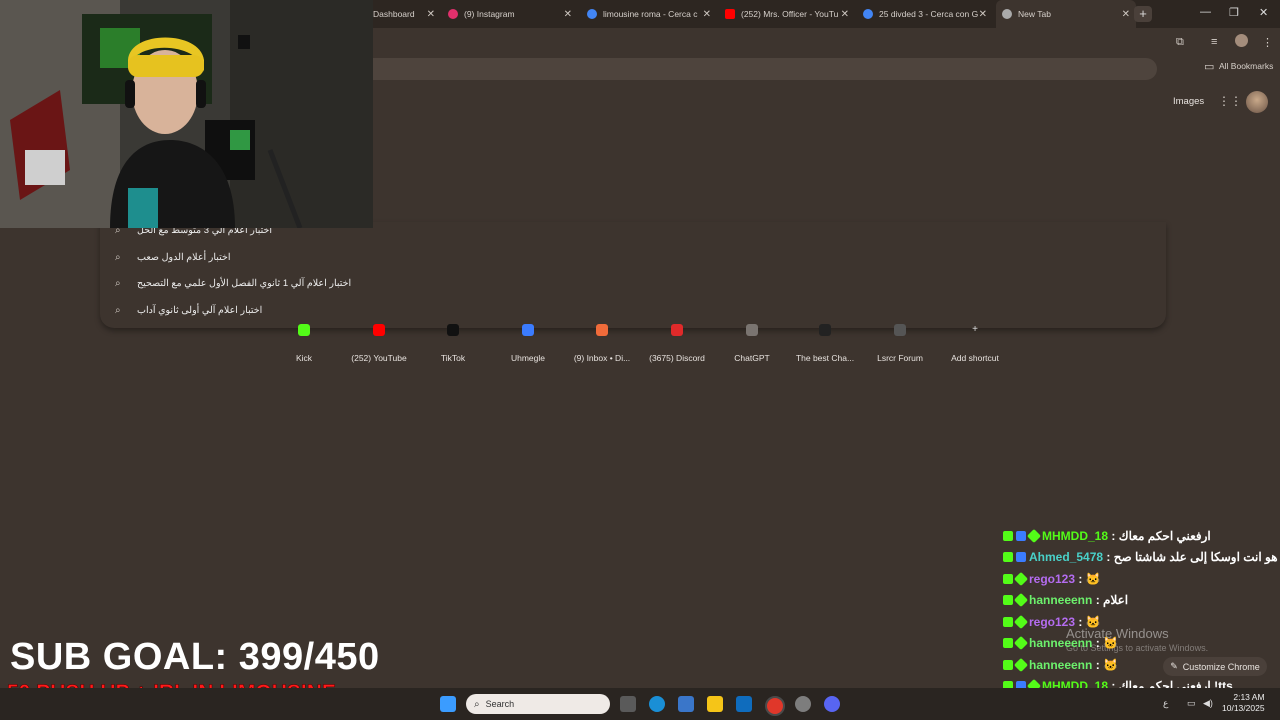  Describe the element at coordinates (686, 704) in the screenshot. I see `store-icon` at that location.